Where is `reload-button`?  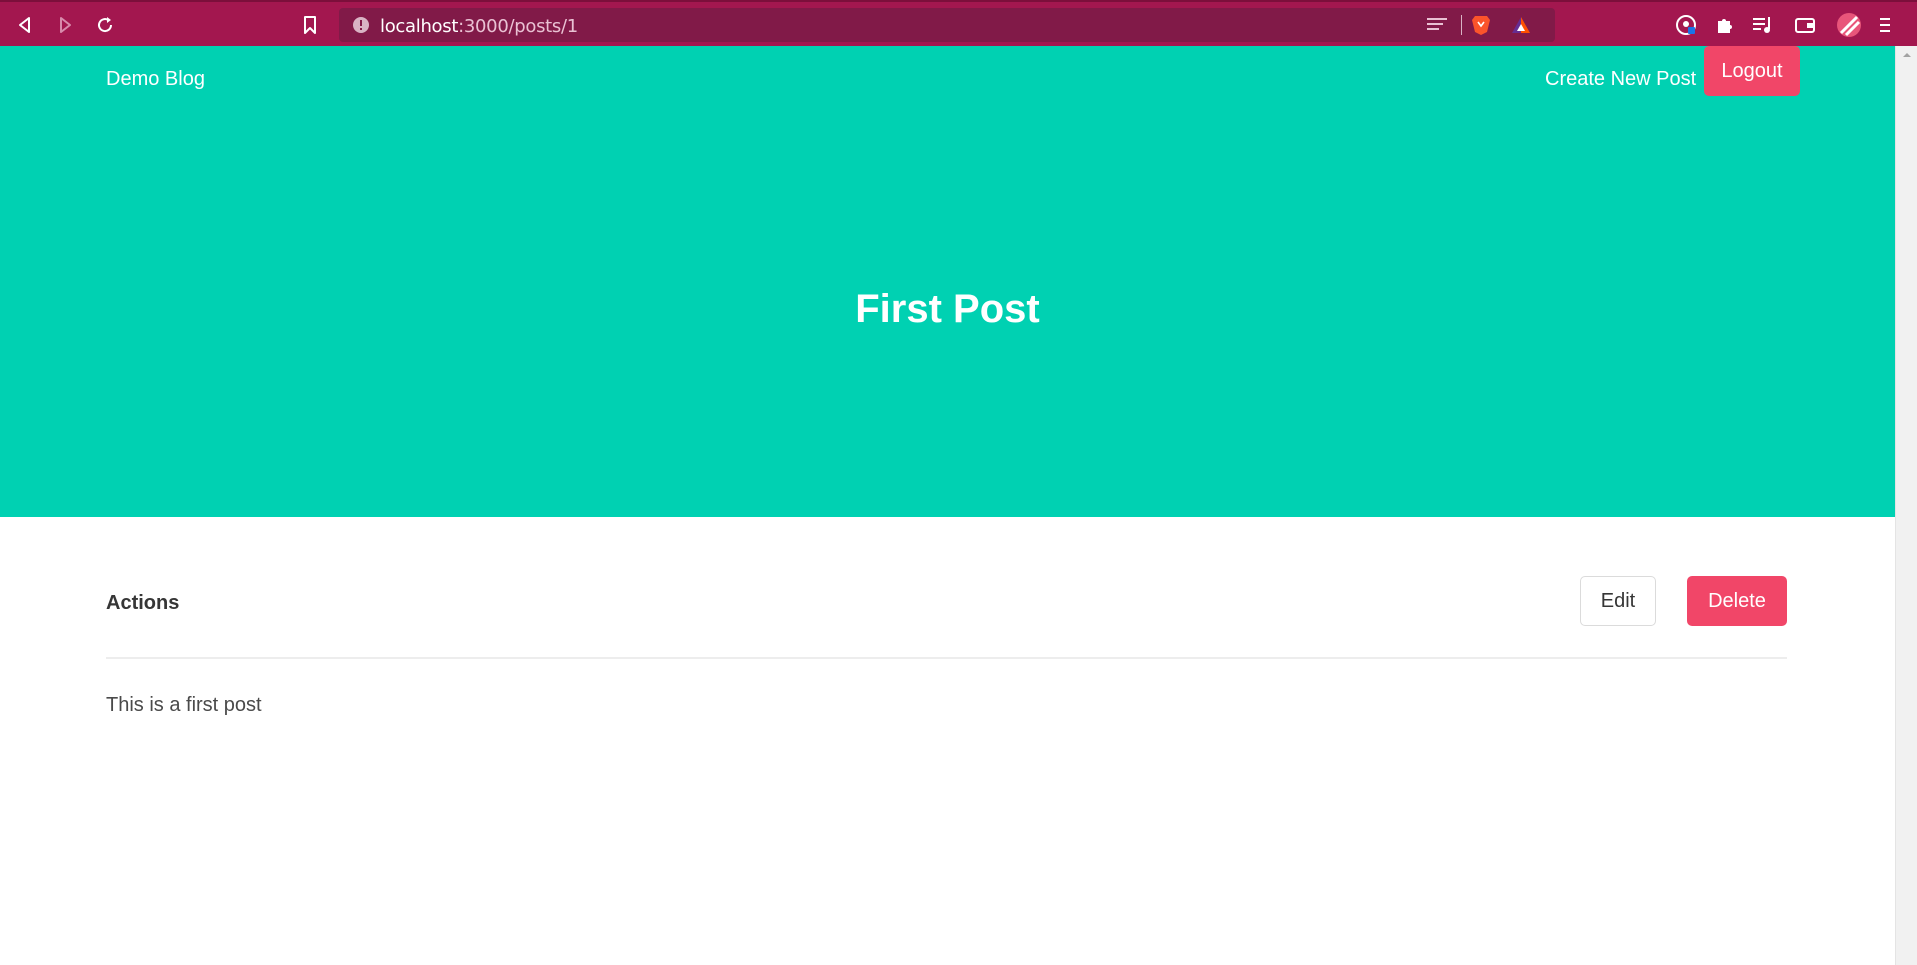
reload-button is located at coordinates (105, 25).